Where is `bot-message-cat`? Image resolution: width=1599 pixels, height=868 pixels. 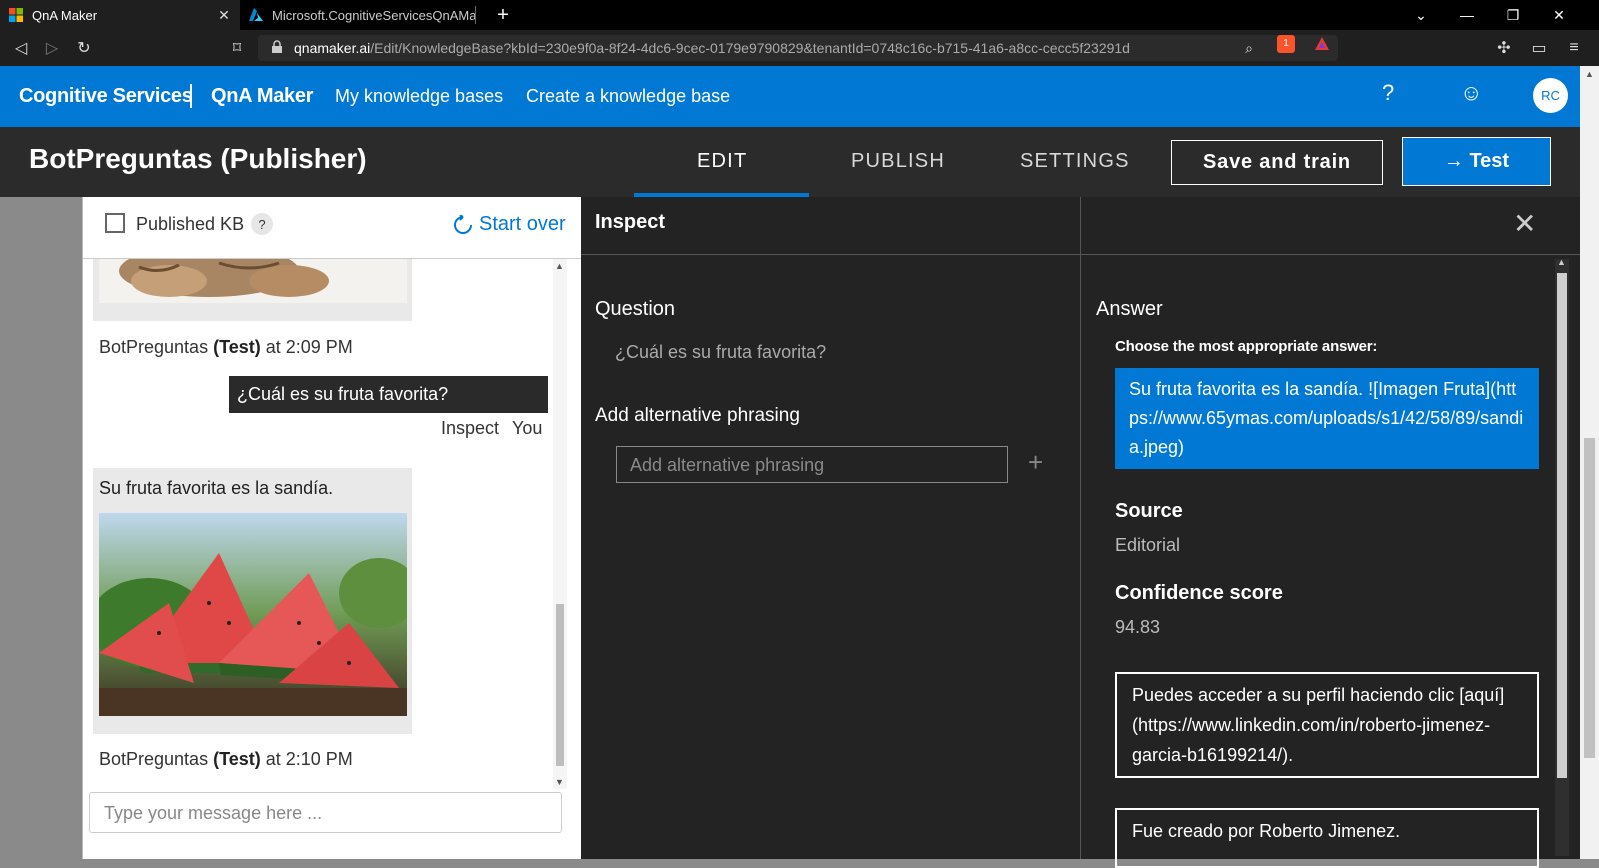 bot-message-cat is located at coordinates (252, 290).